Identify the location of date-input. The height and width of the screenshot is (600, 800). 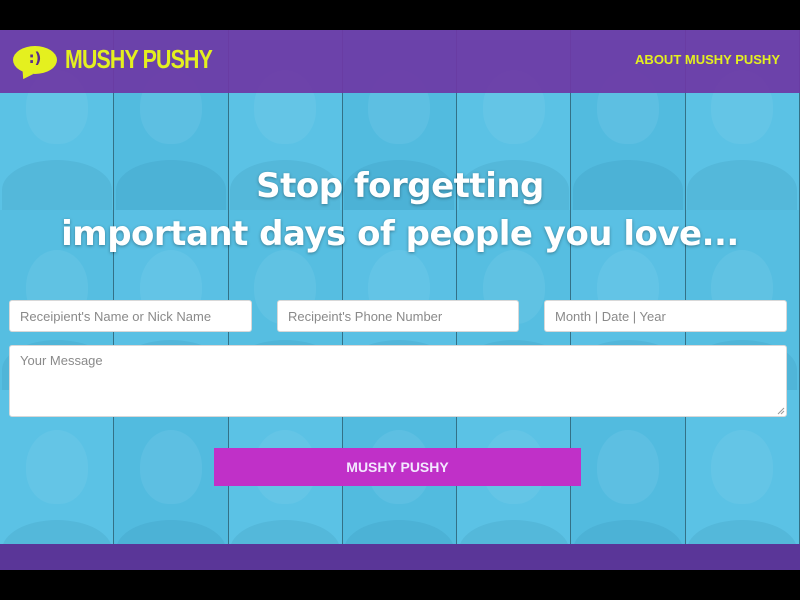
(665, 316).